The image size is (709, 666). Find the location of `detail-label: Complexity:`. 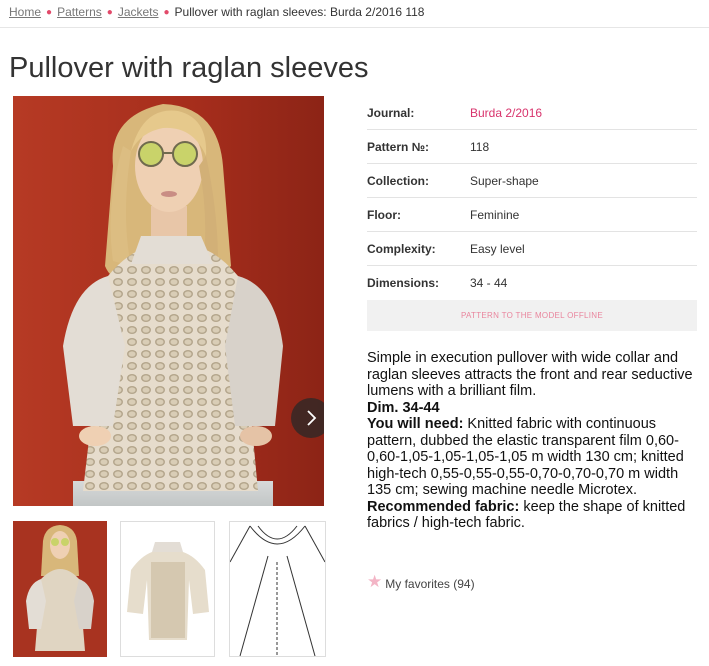

detail-label: Complexity: is located at coordinates (401, 248).